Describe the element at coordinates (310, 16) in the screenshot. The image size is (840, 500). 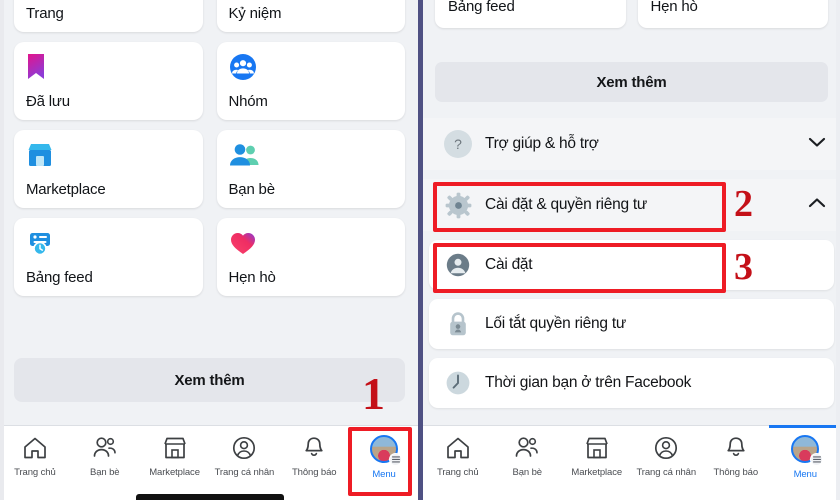
I see `tile-ky-niem: Kỷ niệm` at that location.